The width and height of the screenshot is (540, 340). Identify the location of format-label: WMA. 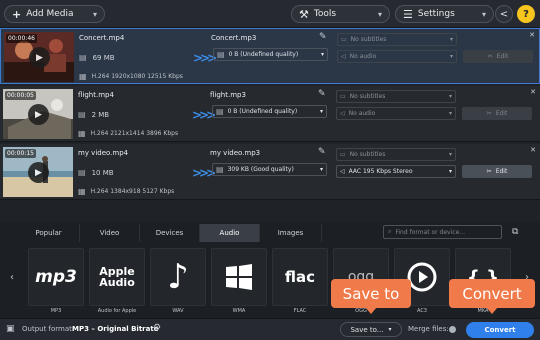
(239, 311).